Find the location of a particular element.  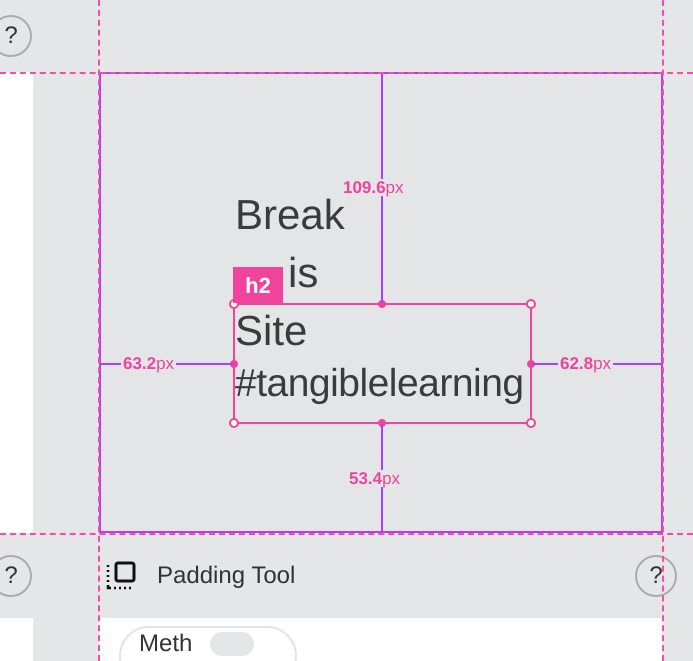

measurement-label: 53.4px is located at coordinates (374, 478).